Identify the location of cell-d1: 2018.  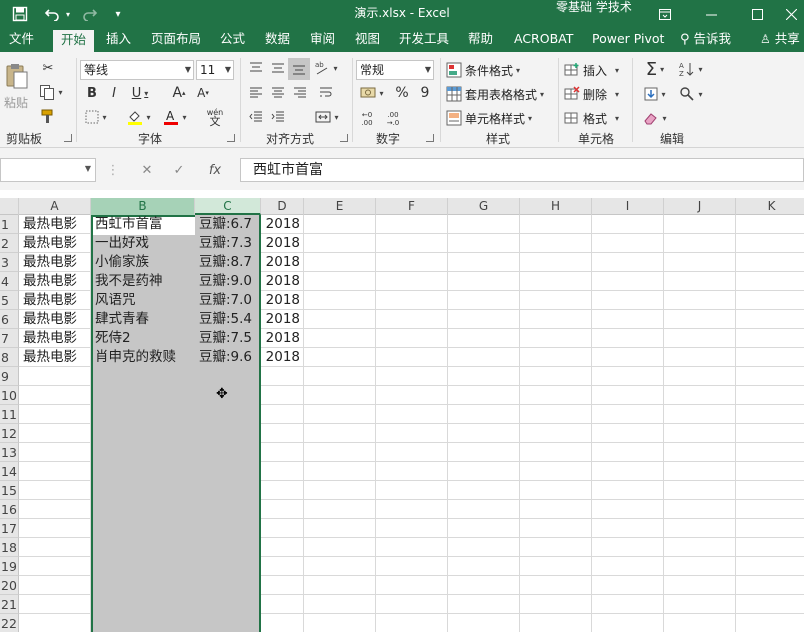
(280, 224).